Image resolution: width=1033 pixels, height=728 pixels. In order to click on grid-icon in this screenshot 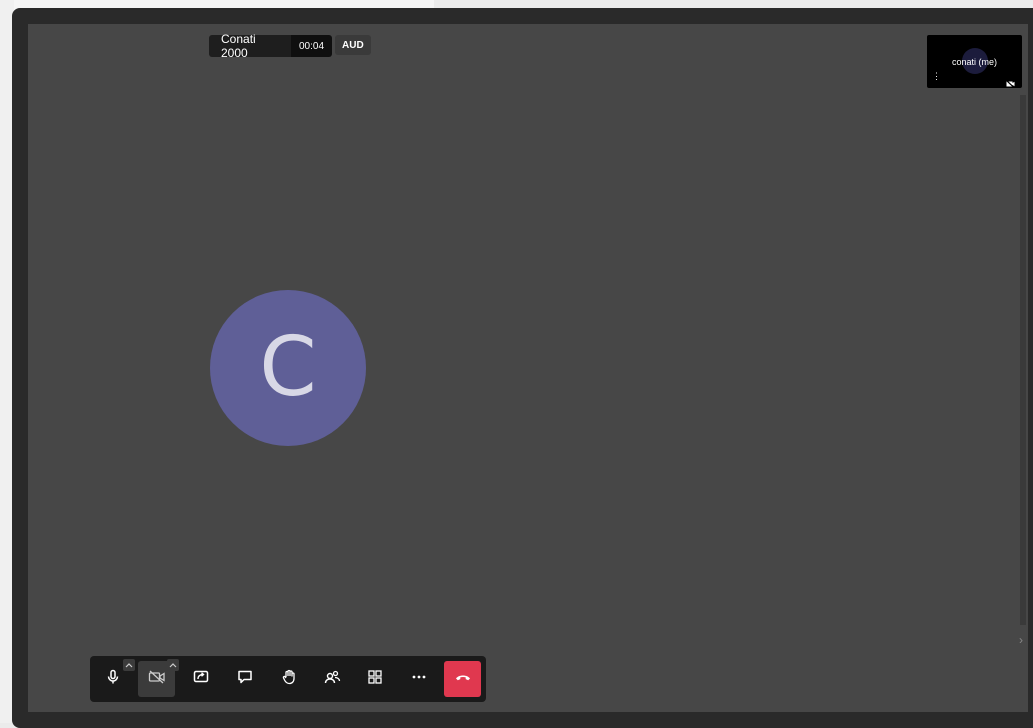, I will do `click(375, 679)`.